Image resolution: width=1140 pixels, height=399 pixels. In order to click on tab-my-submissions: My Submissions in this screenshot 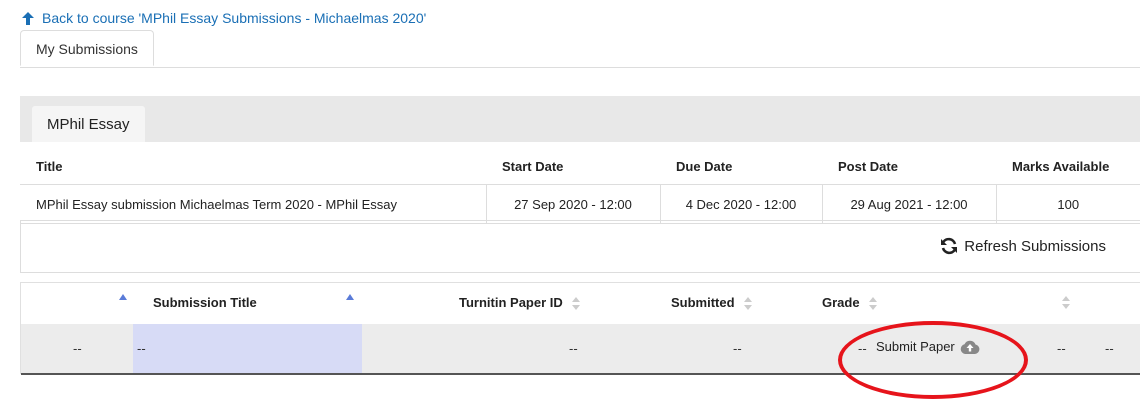, I will do `click(87, 48)`.